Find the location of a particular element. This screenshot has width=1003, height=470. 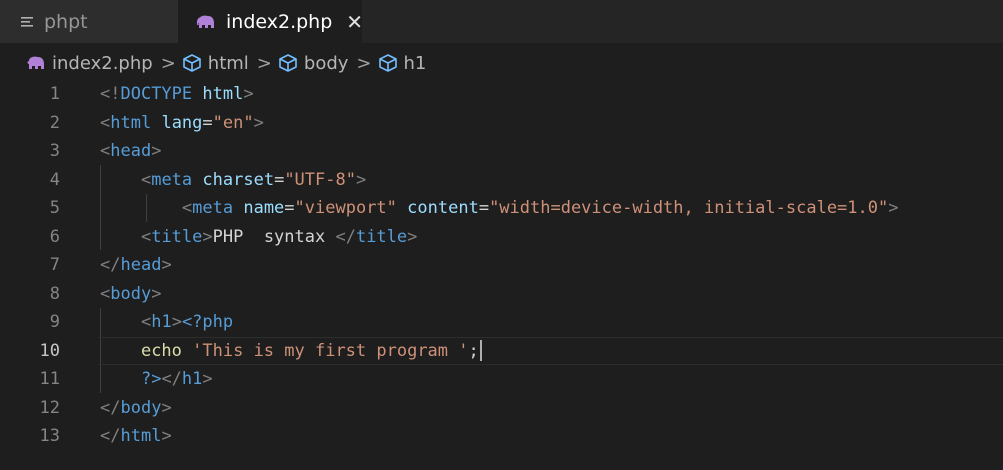

breadcrumb-item-h1: h1 is located at coordinates (402, 63).